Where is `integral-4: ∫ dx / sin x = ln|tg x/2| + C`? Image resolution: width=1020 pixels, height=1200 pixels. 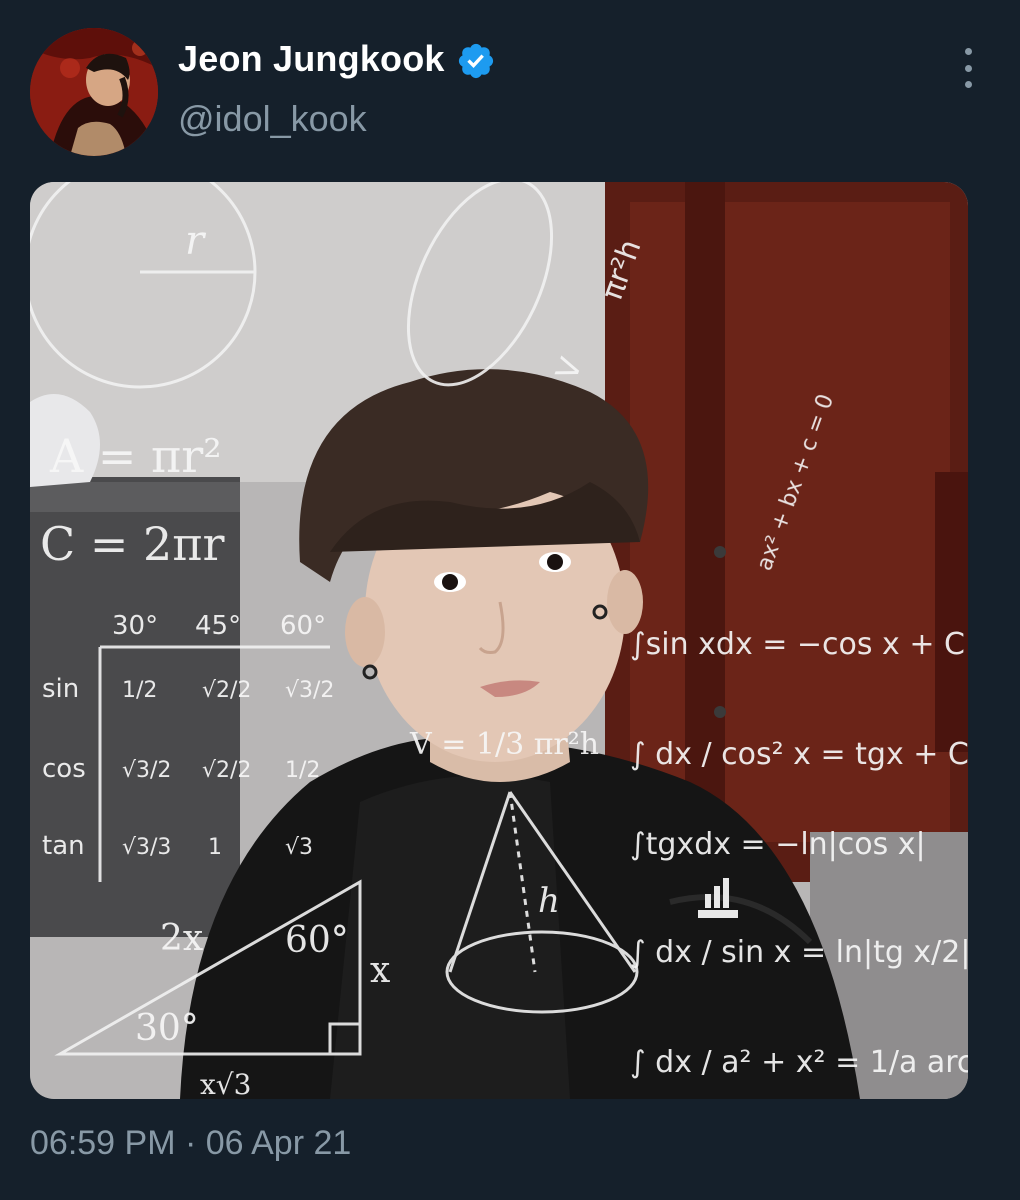
integral-4: ∫ dx / sin x = ln|tg x/2| + C is located at coordinates (799, 952).